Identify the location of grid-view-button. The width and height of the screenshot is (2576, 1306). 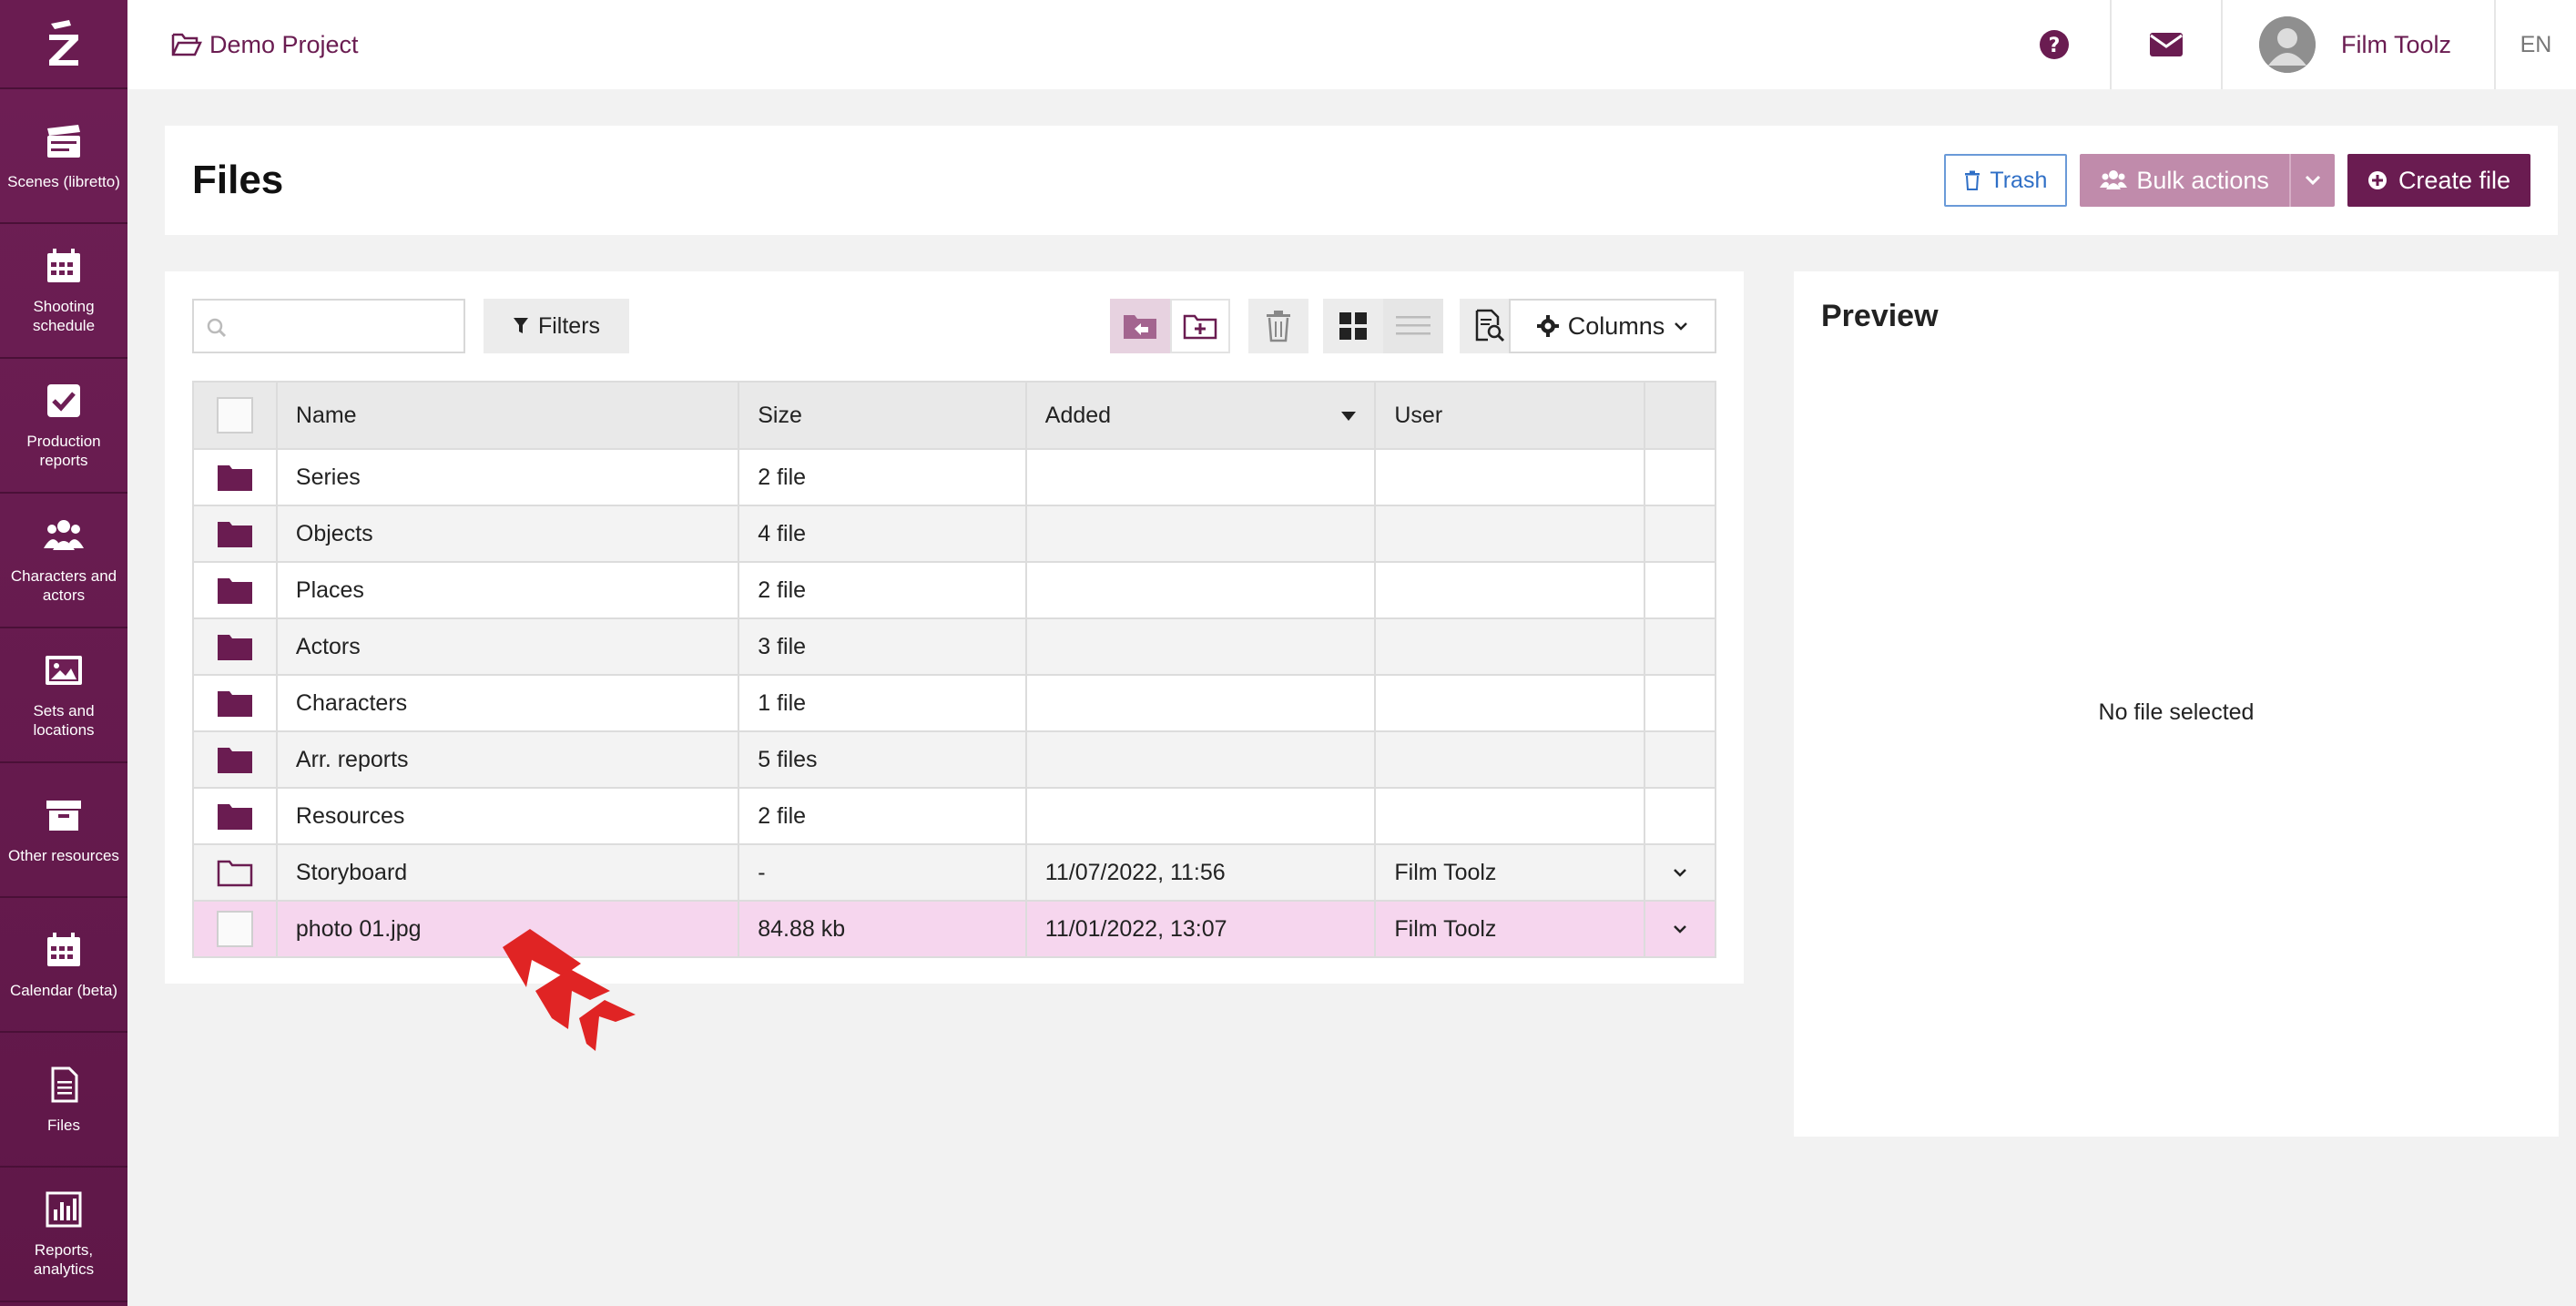
(1353, 326).